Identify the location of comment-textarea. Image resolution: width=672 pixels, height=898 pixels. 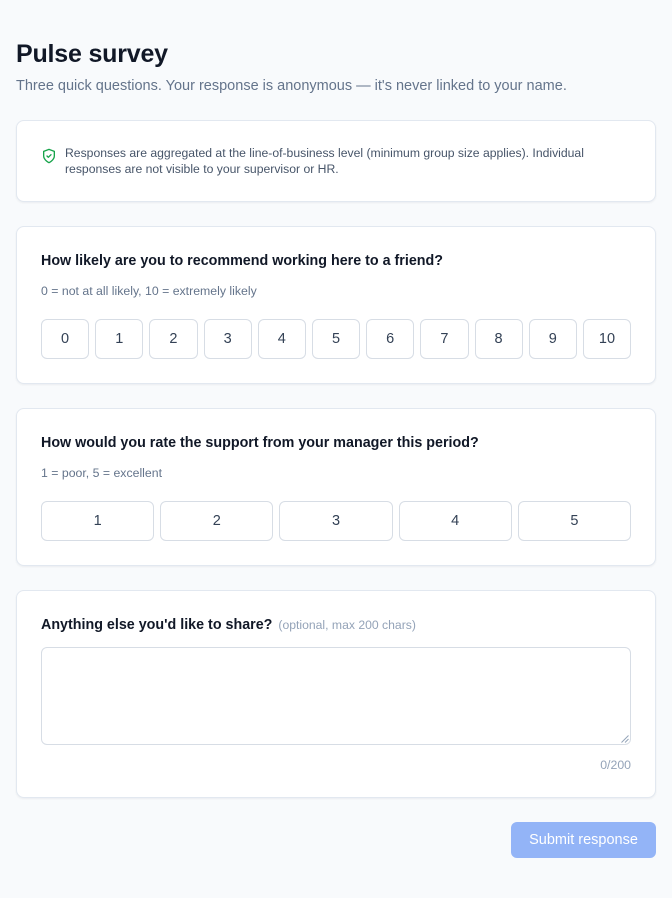
(336, 696).